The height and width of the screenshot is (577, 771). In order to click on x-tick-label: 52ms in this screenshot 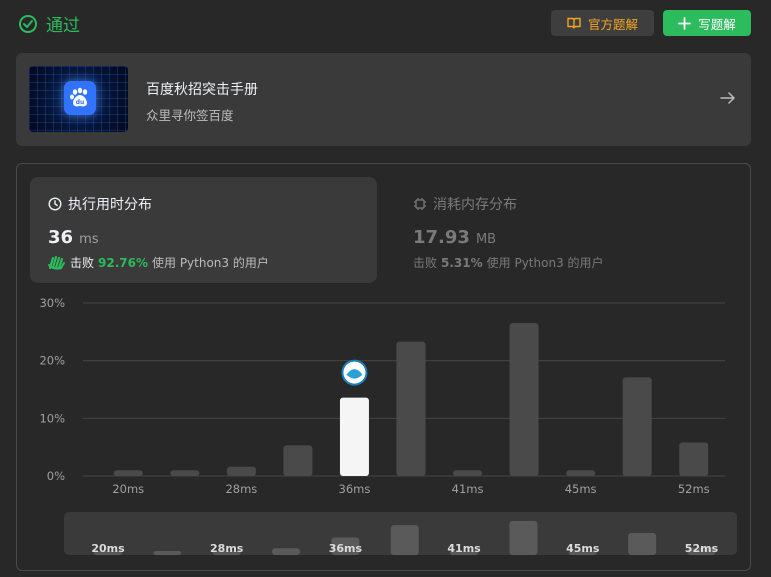, I will do `click(694, 489)`.